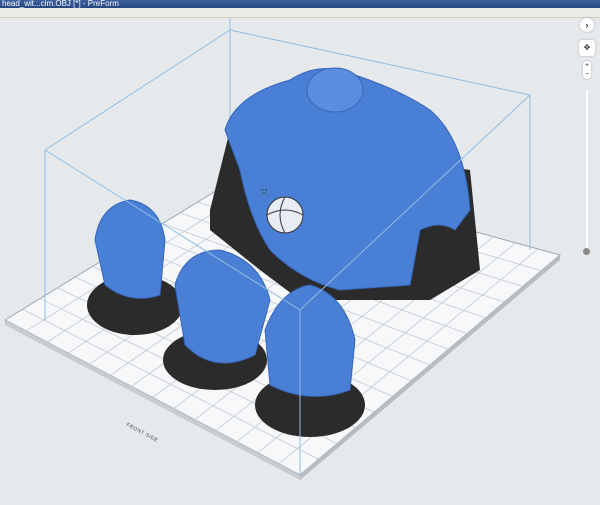 This screenshot has height=505, width=600. I want to click on expand-panel-button: ›, so click(587, 25).